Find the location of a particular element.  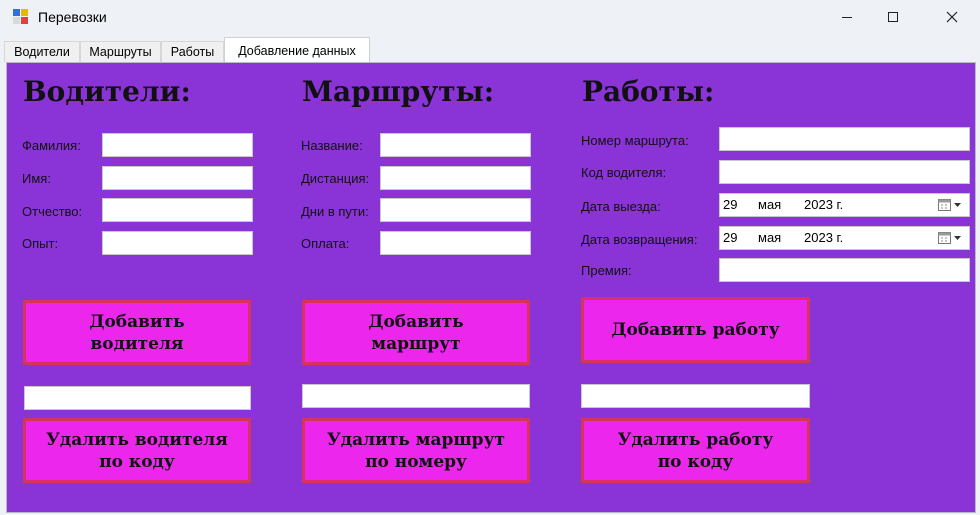

delete-job-button: Удалить работу по коду is located at coordinates (695, 450).